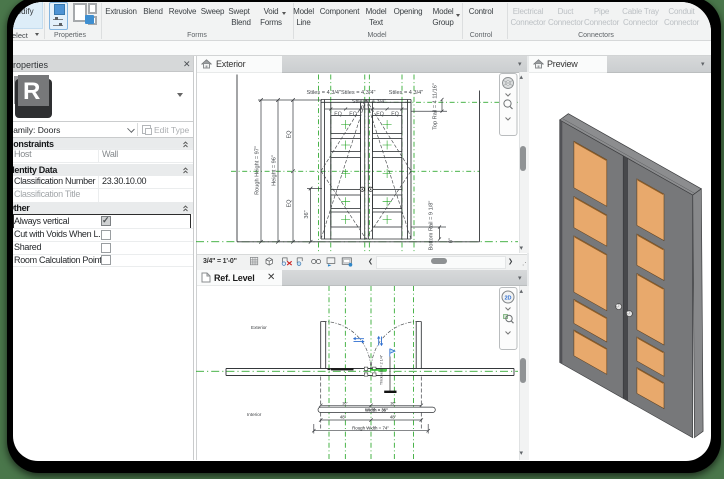 The image size is (724, 479). I want to click on svg-text: Exterior, so click(259, 327).